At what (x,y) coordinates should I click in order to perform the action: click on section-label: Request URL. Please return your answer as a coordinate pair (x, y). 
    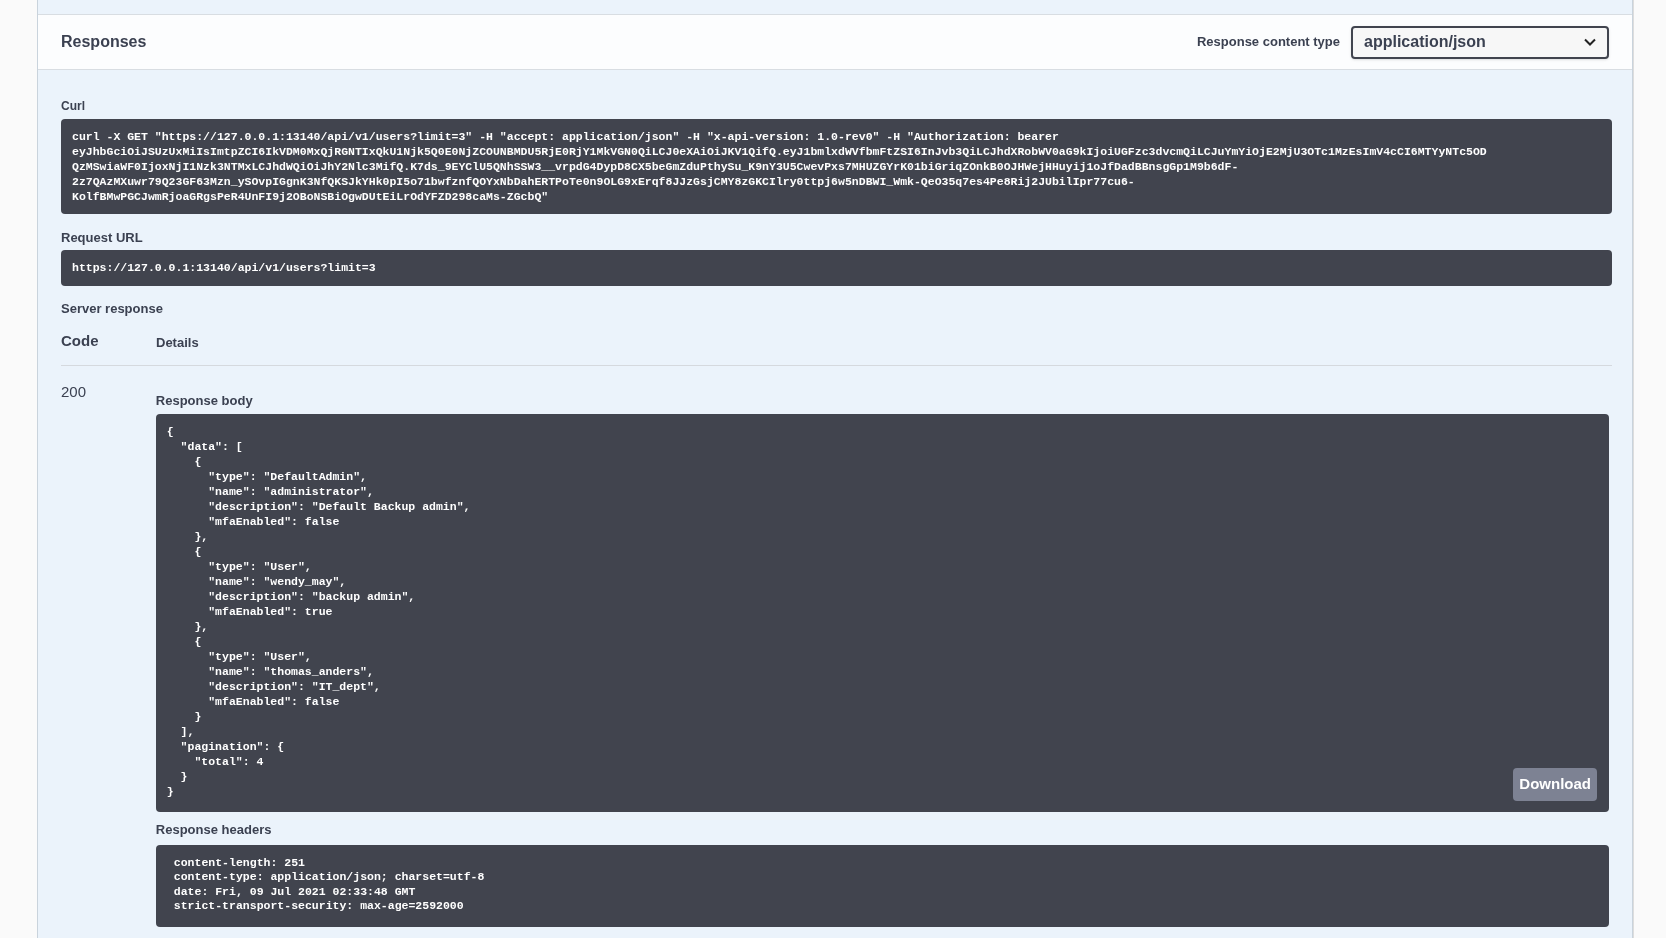
    Looking at the image, I should click on (102, 238).